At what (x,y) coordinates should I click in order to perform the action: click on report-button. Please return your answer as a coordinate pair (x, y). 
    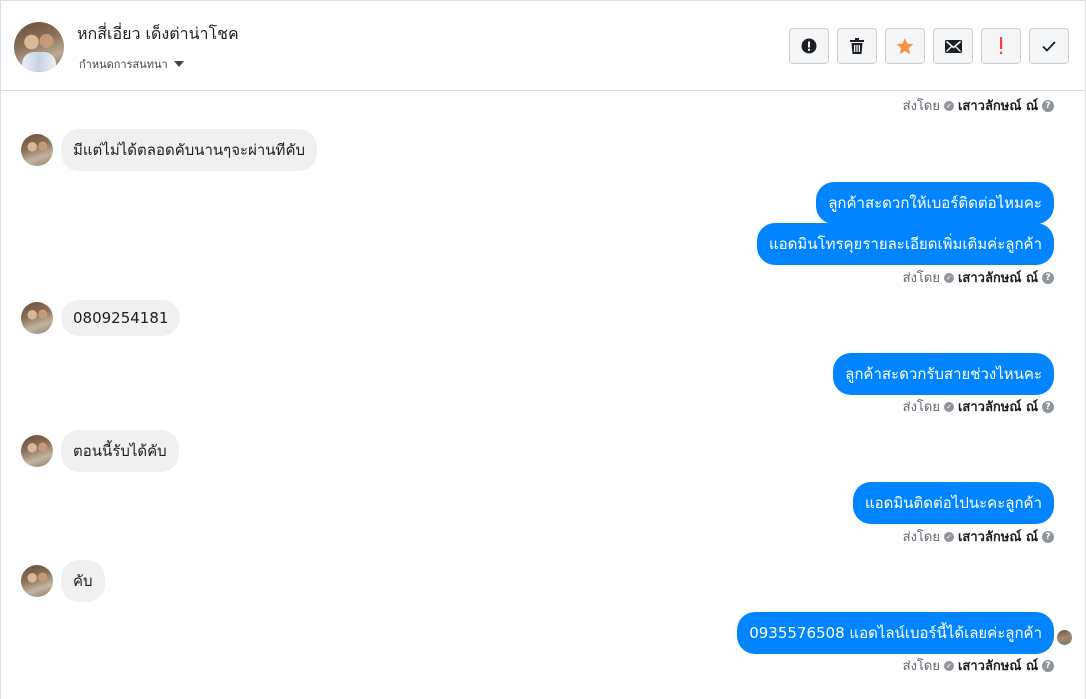
    Looking at the image, I should click on (809, 46).